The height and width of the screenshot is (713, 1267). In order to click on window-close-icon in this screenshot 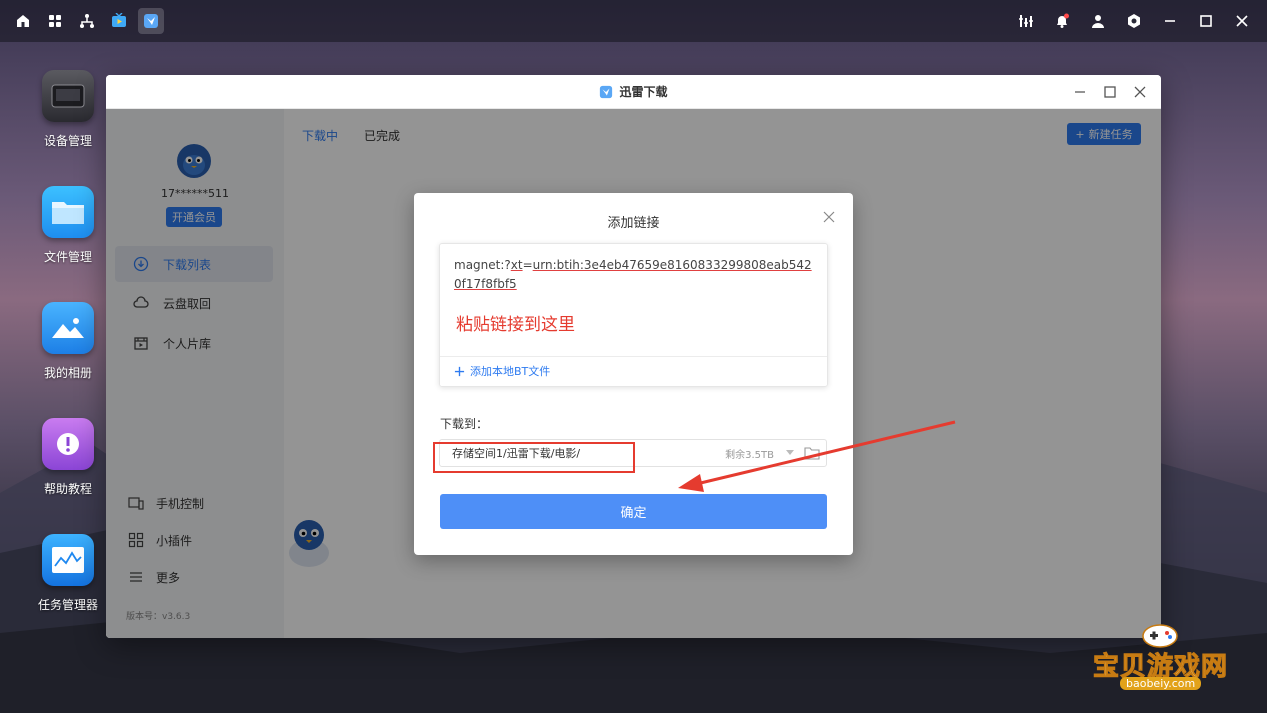, I will do `click(1140, 92)`.